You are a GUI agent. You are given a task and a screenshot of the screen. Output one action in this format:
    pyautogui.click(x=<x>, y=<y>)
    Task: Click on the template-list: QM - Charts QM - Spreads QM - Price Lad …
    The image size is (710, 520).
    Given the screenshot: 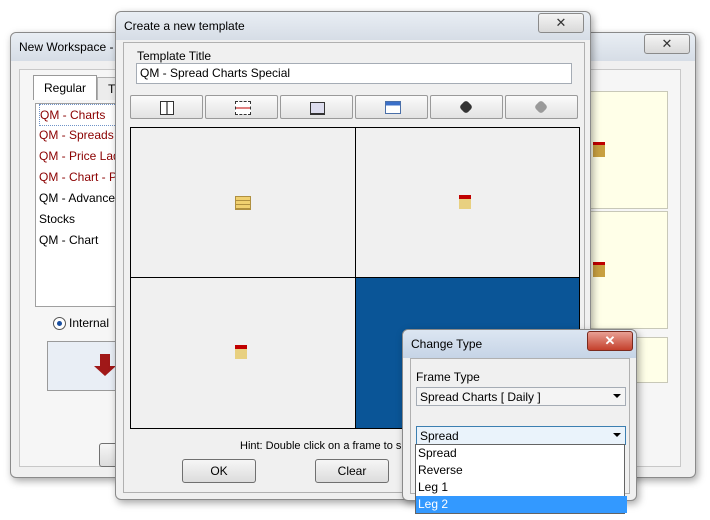 What is the action you would take?
    pyautogui.click(x=81, y=205)
    